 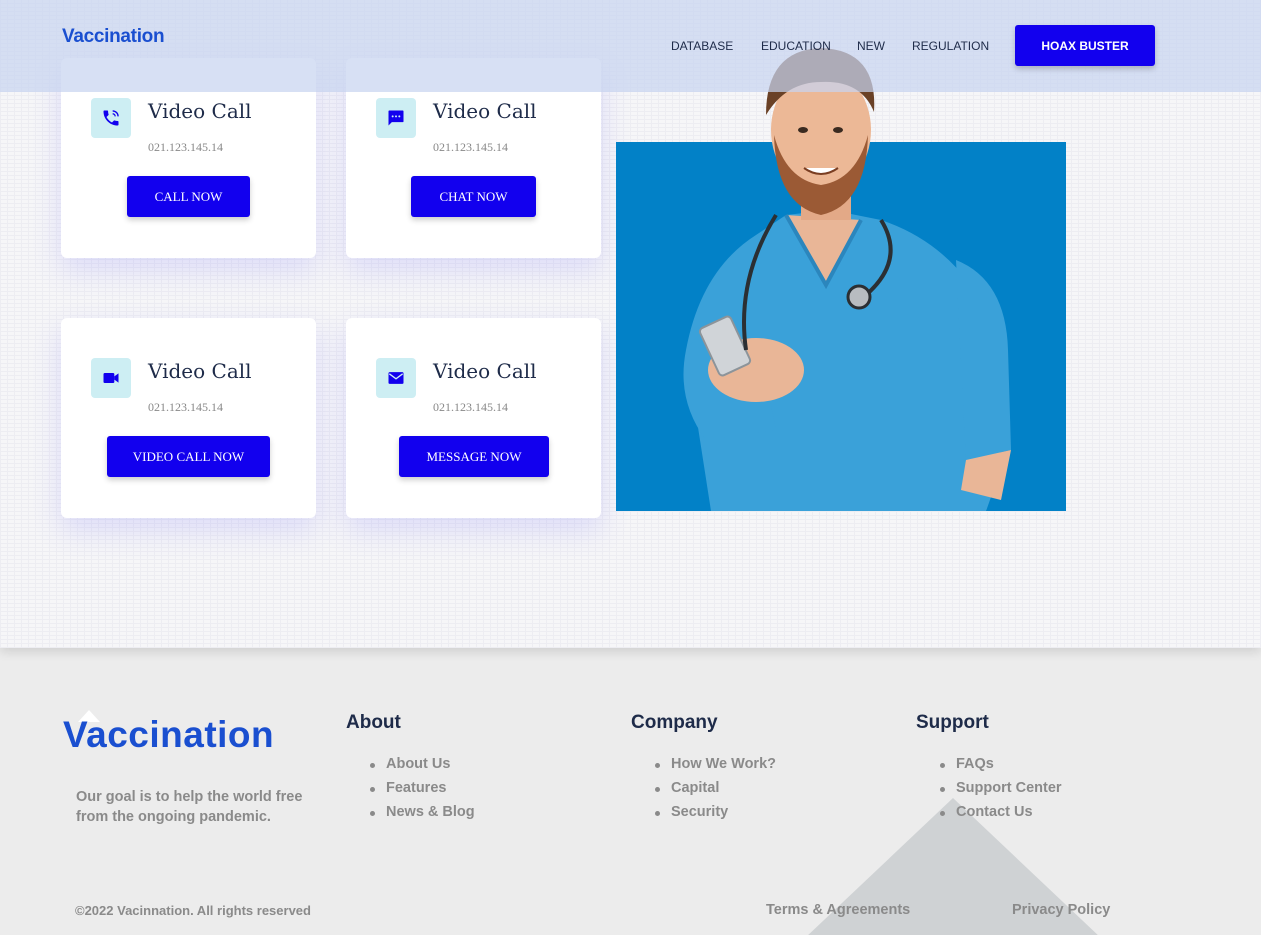 What do you see at coordinates (838, 910) in the screenshot?
I see `terms-link: Terms & Agreements` at bounding box center [838, 910].